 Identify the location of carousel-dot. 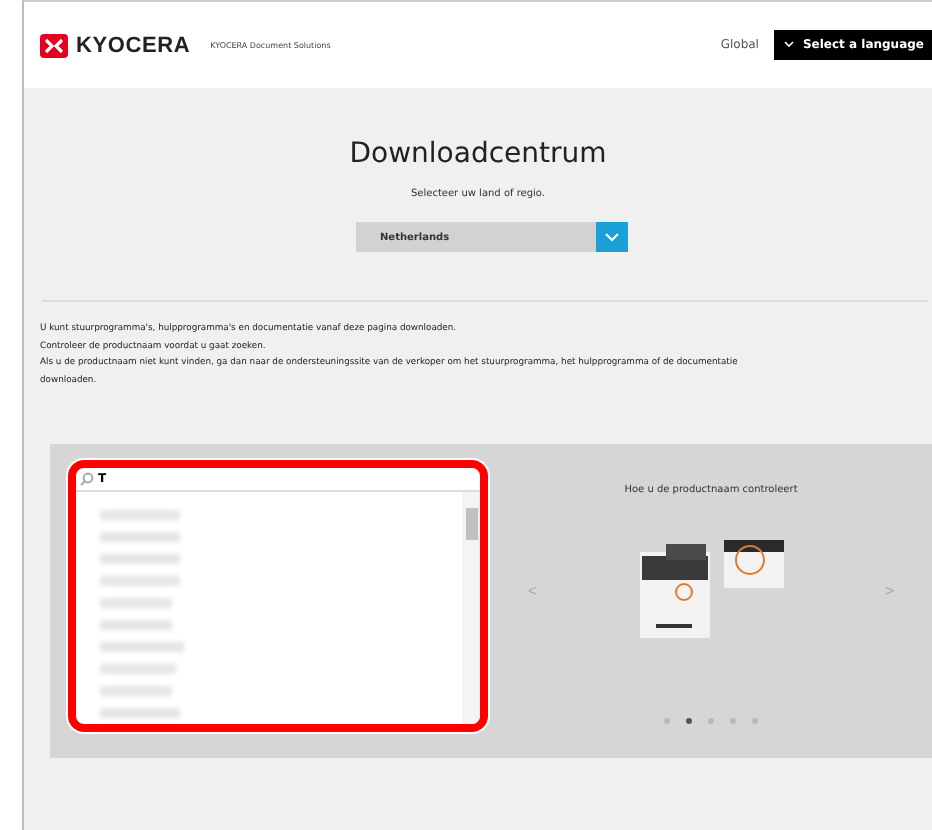
(689, 721).